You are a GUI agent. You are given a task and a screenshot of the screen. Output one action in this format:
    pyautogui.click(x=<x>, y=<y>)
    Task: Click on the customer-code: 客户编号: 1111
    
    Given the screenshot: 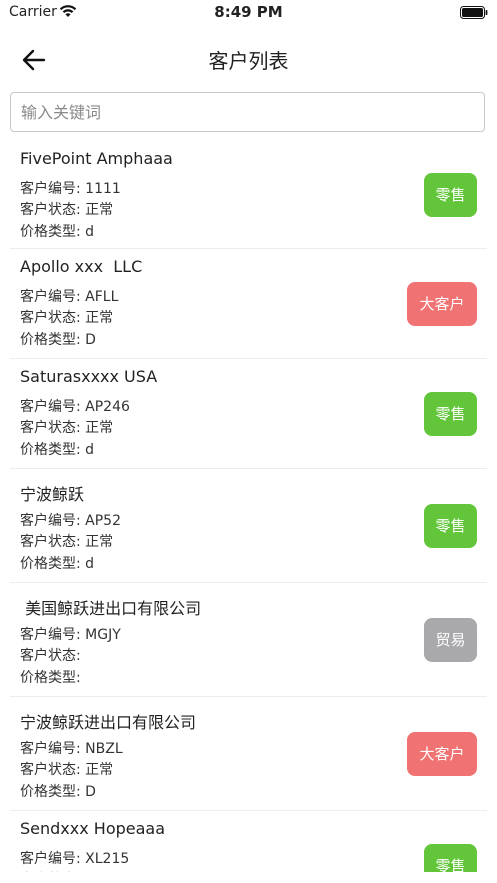 What is the action you would take?
    pyautogui.click(x=70, y=189)
    